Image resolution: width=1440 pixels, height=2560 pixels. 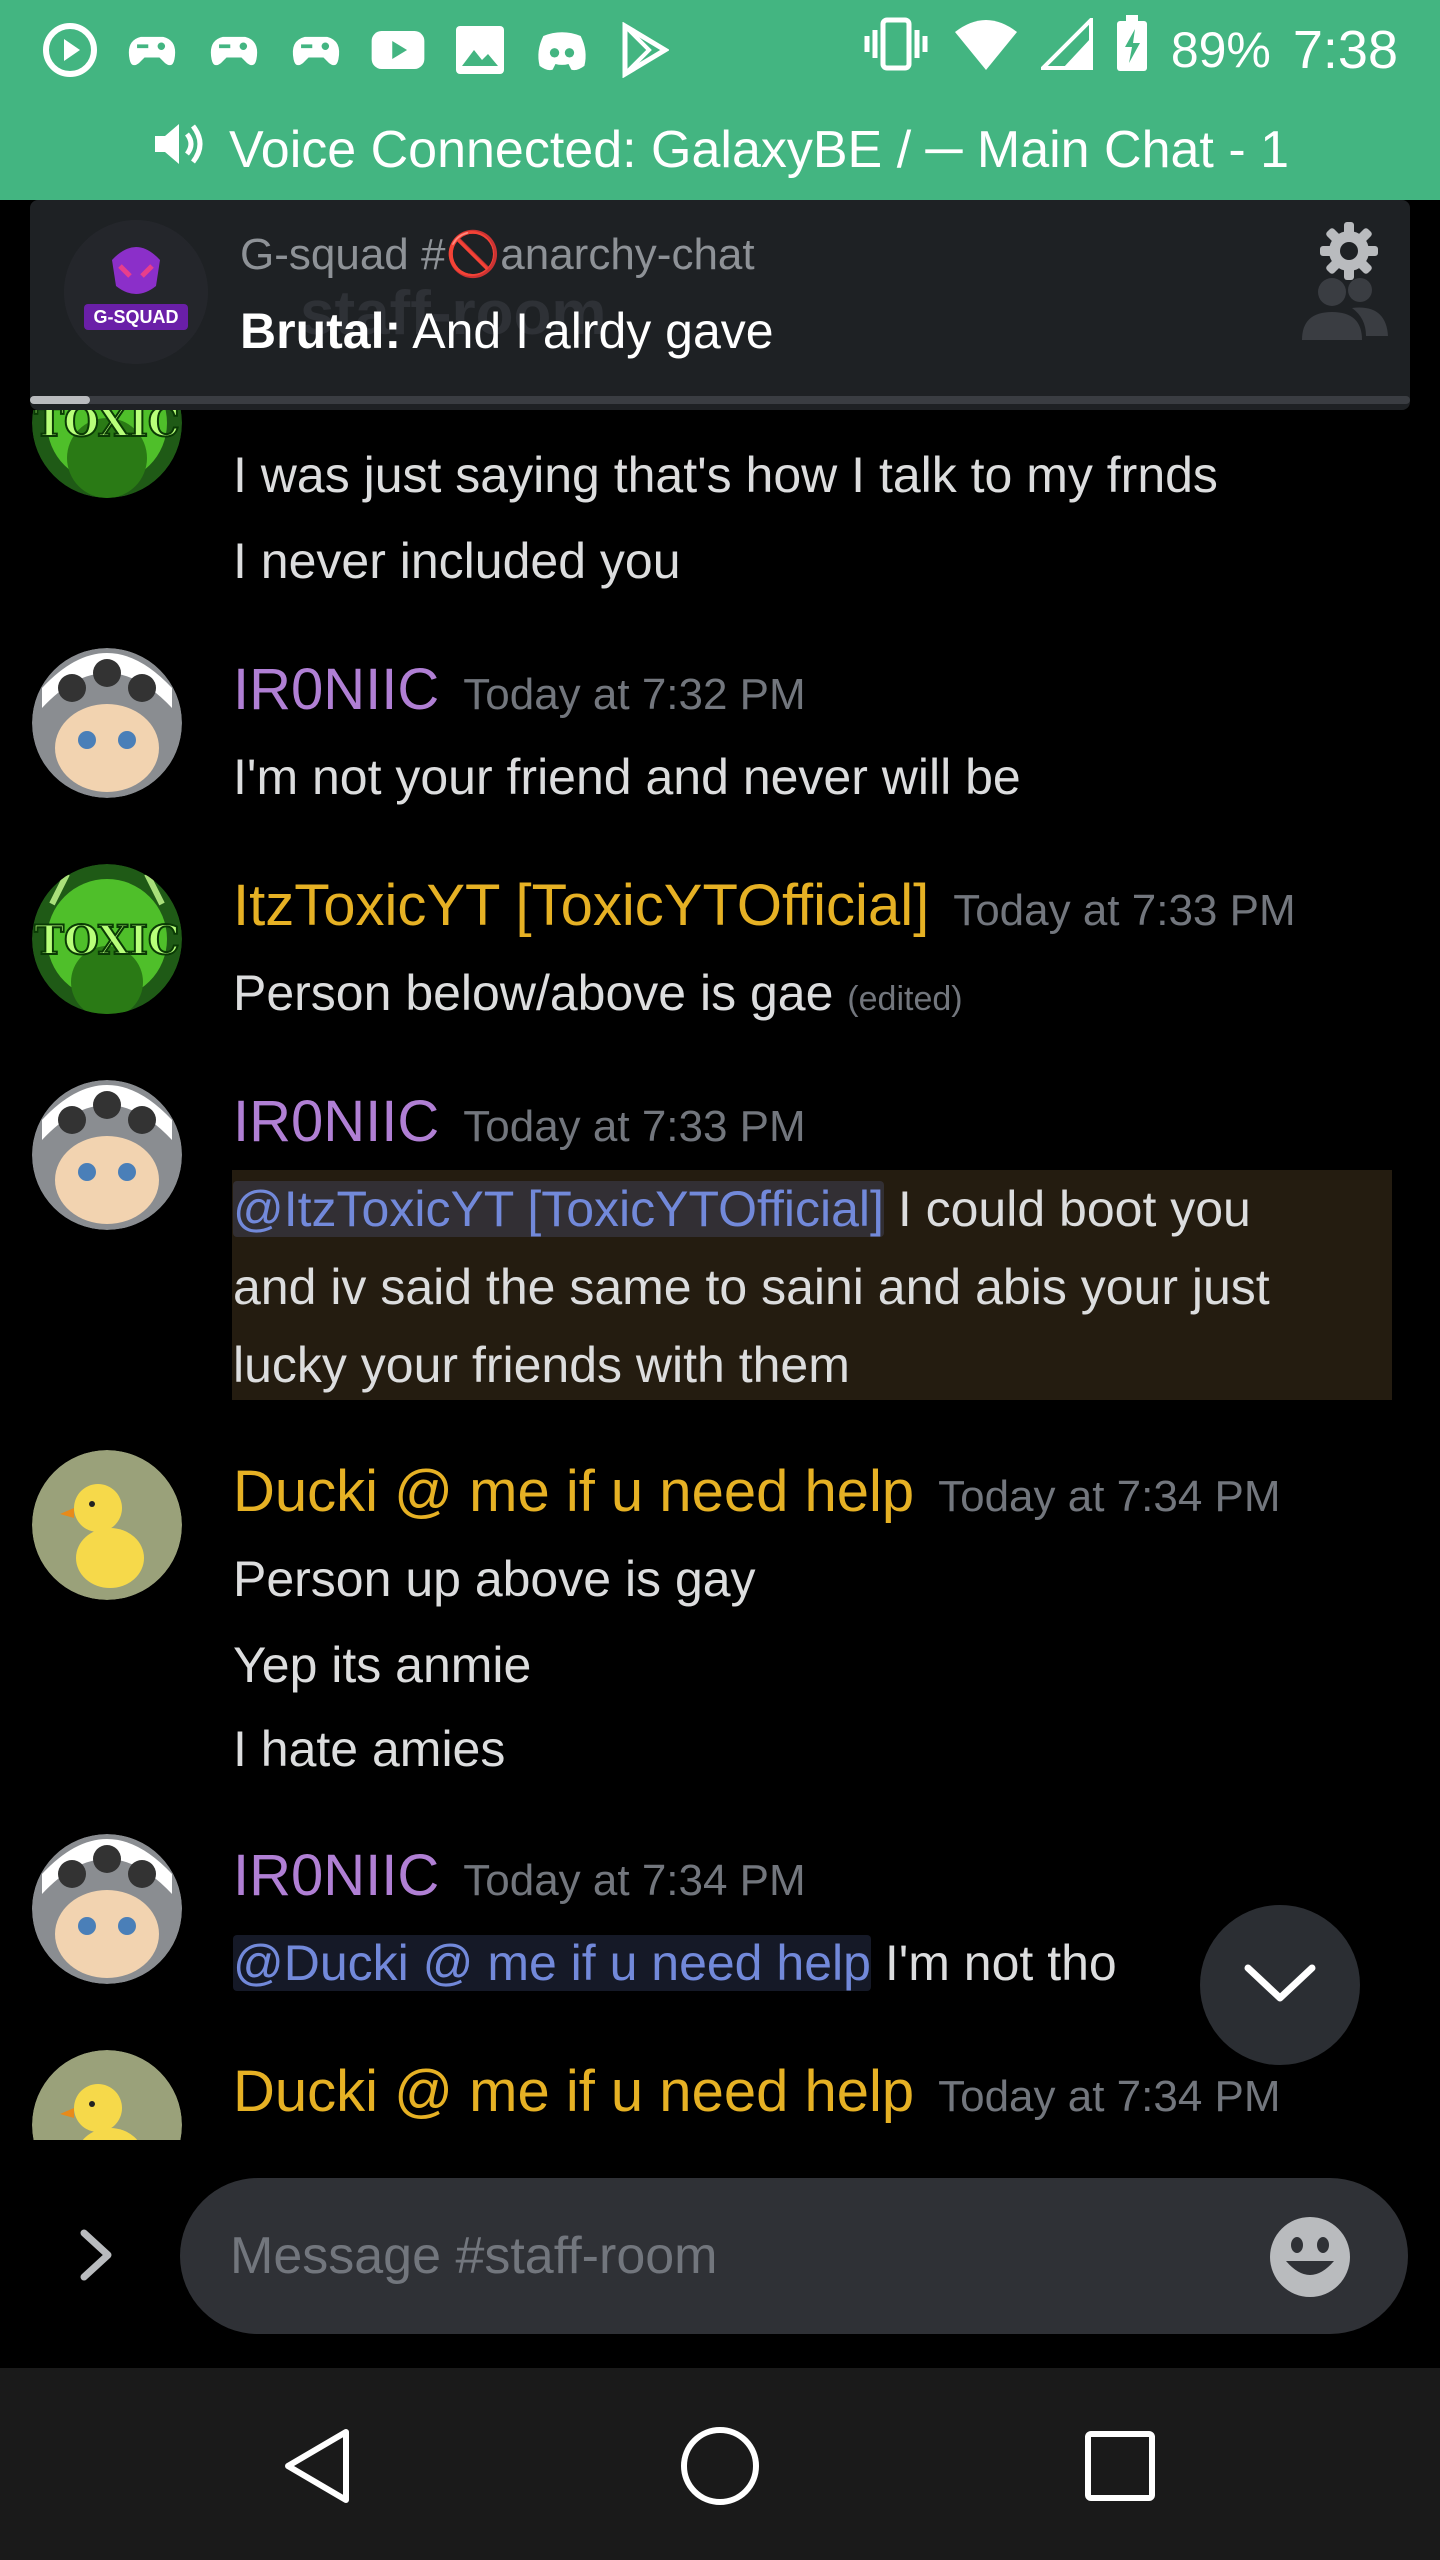 I want to click on message-author: IR0NIIC Today at 7:34 PM, so click(x=519, y=1875).